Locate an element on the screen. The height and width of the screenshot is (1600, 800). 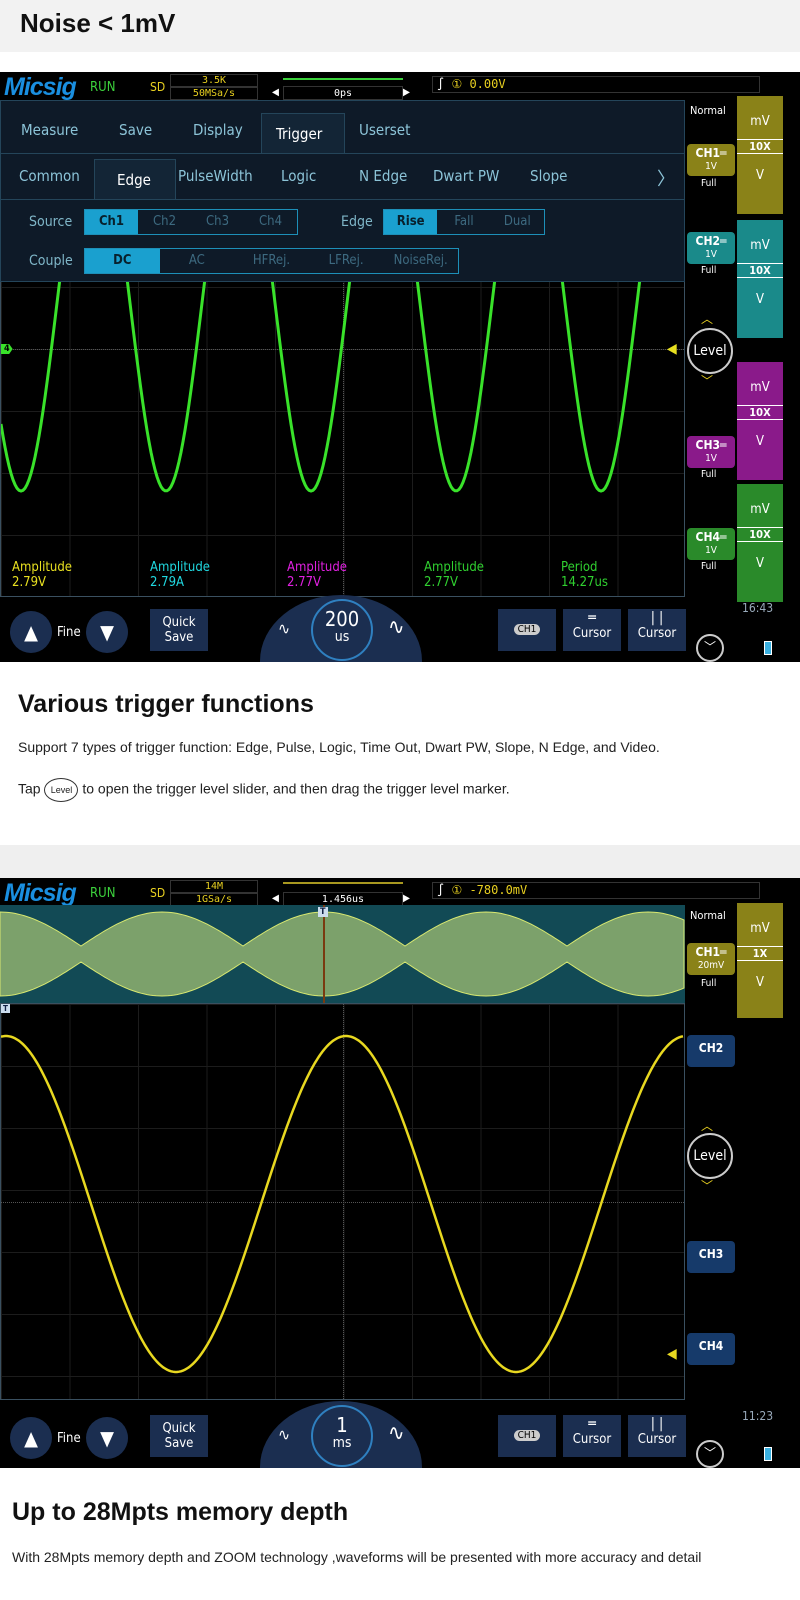
measurement-value: 14.27us is located at coordinates (584, 582).